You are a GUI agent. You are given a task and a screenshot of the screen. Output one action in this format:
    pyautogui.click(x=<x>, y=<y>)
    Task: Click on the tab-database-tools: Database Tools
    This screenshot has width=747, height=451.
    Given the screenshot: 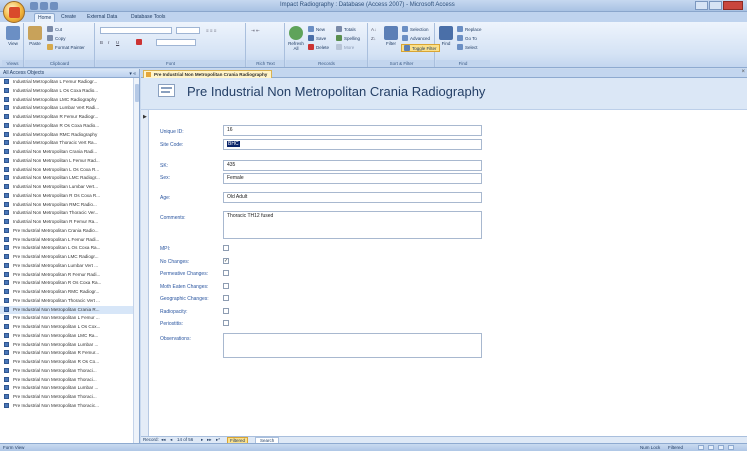 What is the action you would take?
    pyautogui.click(x=148, y=17)
    